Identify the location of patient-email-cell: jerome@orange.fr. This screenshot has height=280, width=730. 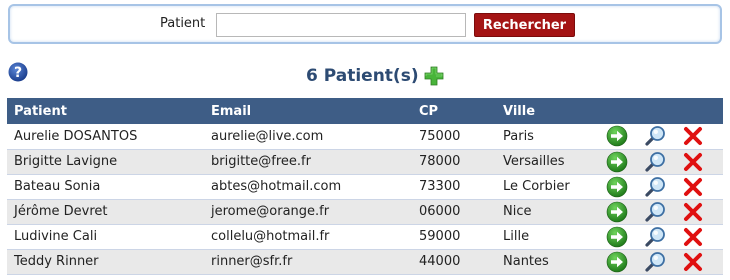
(308, 212).